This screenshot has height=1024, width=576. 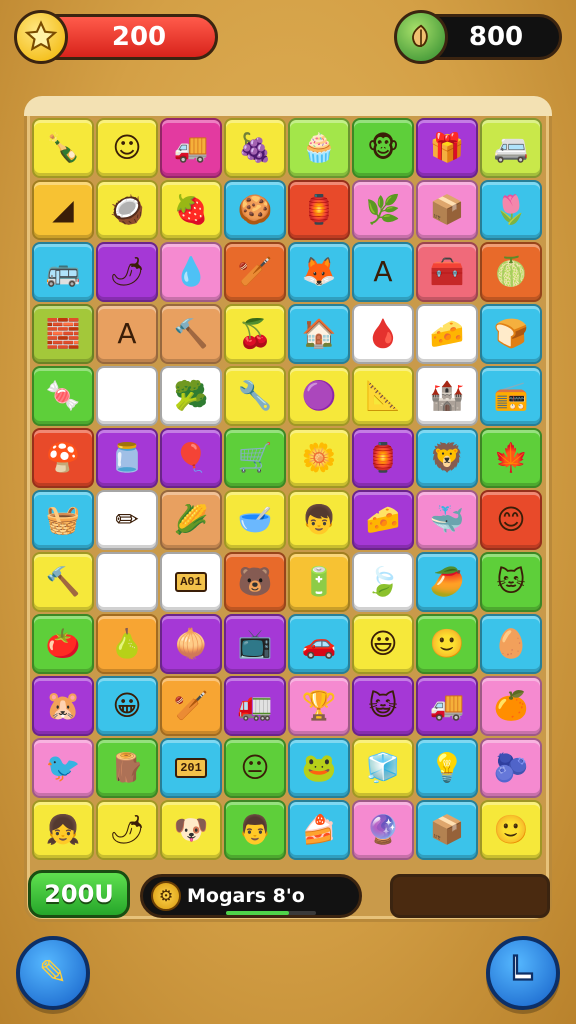 I want to click on tile-onion-icon: 🧅, so click(x=191, y=644).